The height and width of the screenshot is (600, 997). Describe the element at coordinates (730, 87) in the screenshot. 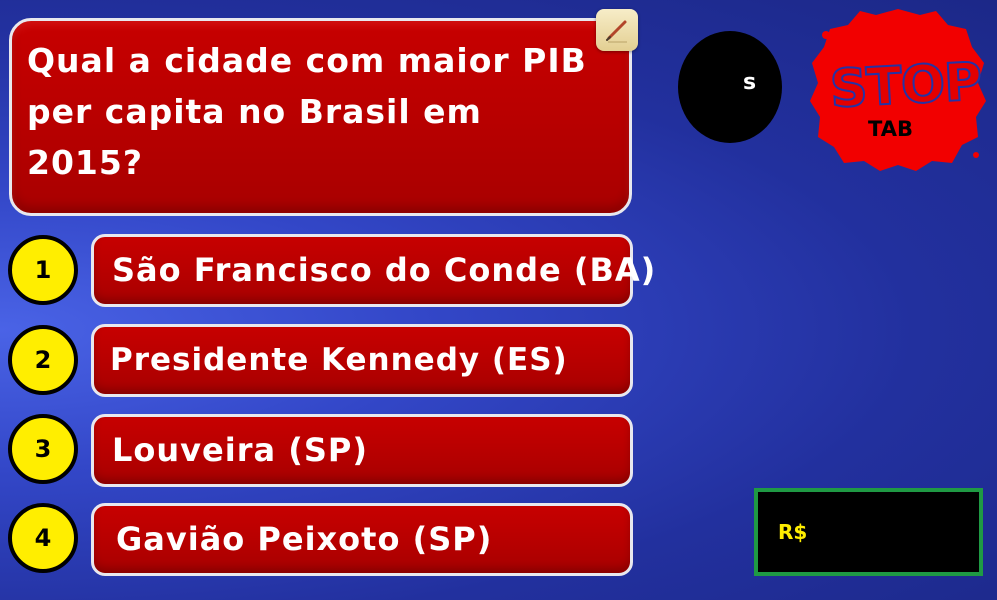

I see `timer-circle` at that location.